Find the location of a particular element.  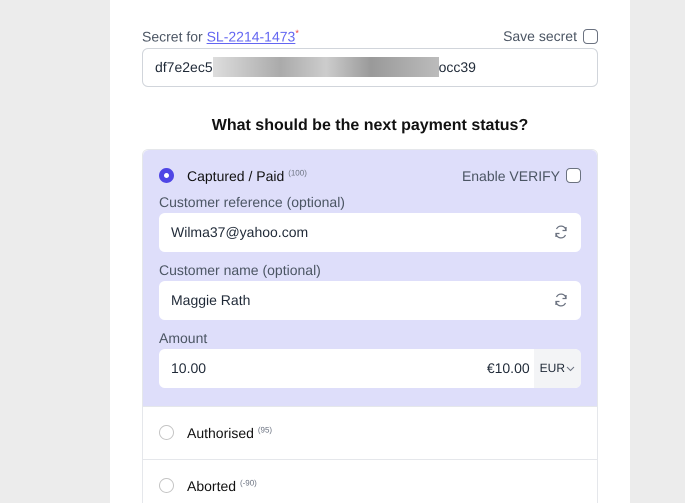

status-label: Authorised $^{(95)}$ is located at coordinates (229, 432).